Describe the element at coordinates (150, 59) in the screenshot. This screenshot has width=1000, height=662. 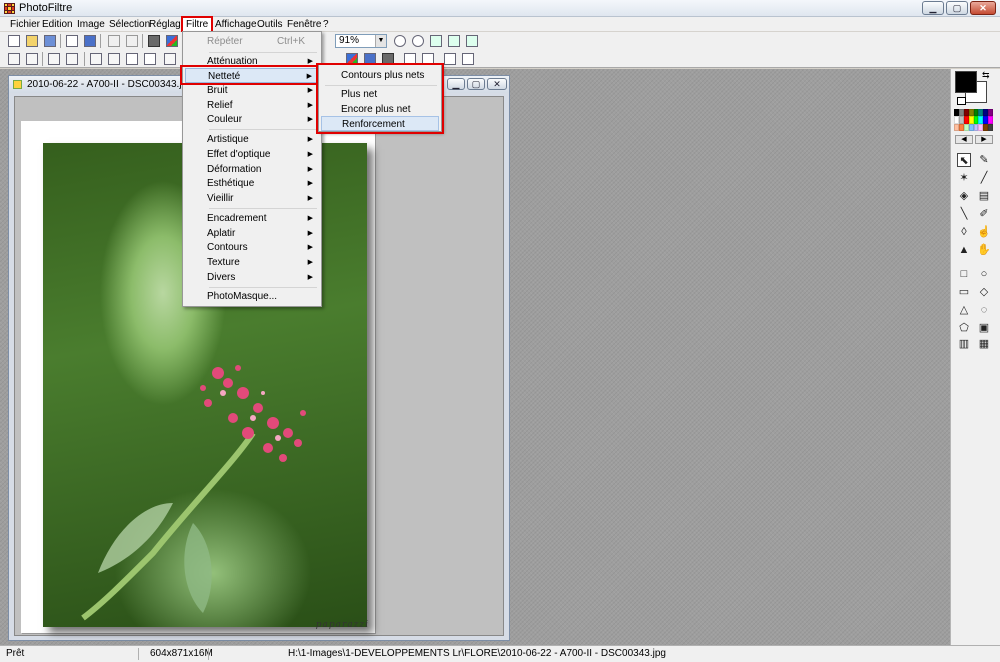
I see `gamma-icon` at that location.